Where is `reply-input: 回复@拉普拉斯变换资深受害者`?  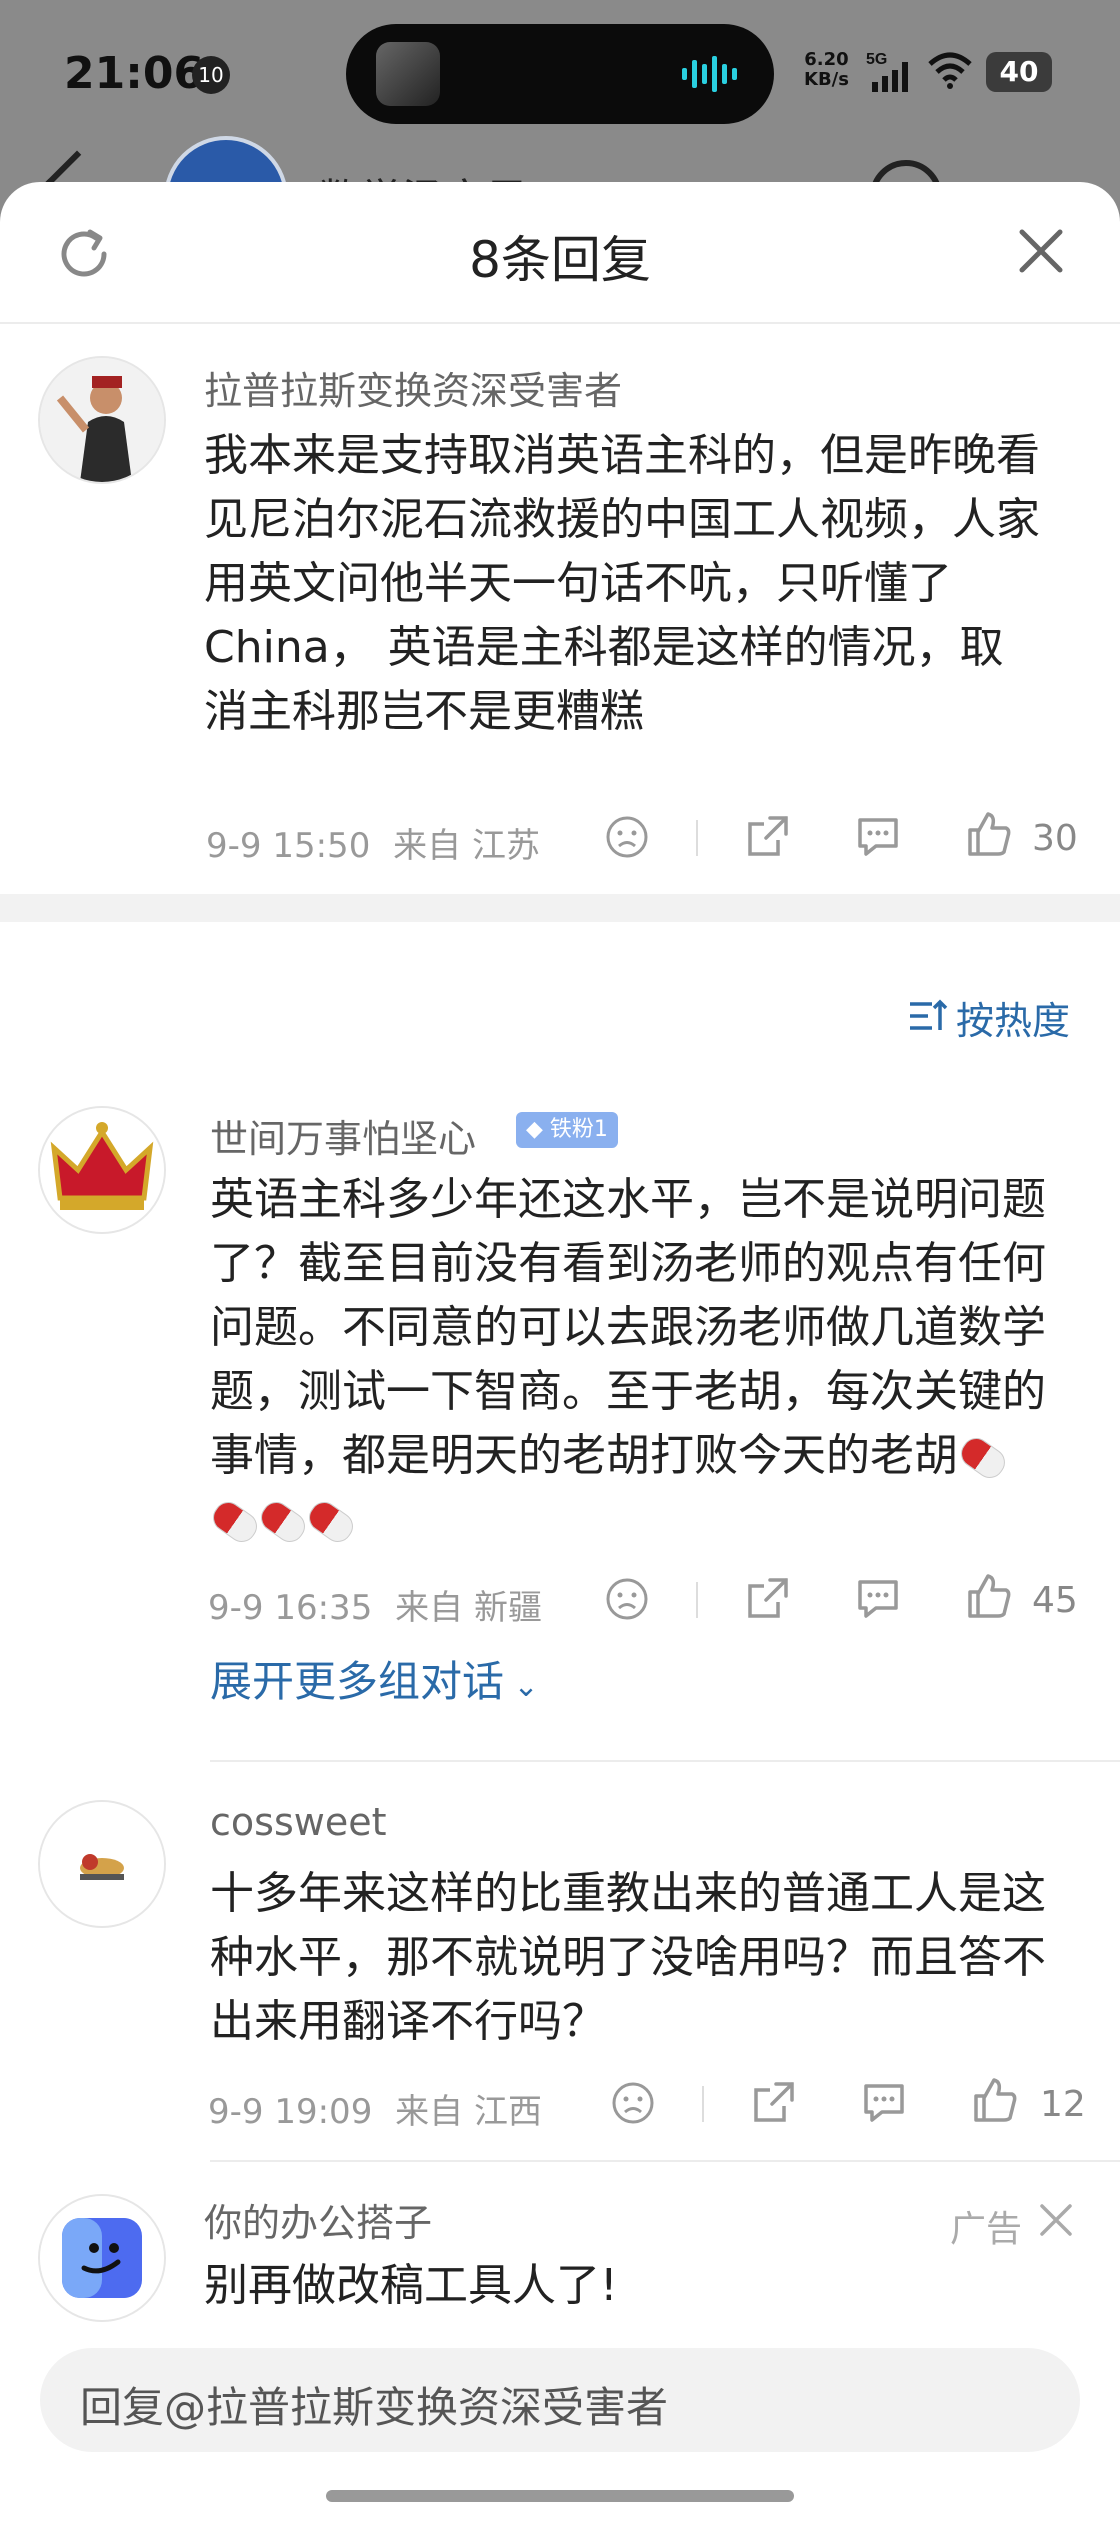
reply-input: 回复@拉普拉斯变换资深受害者 is located at coordinates (560, 2400).